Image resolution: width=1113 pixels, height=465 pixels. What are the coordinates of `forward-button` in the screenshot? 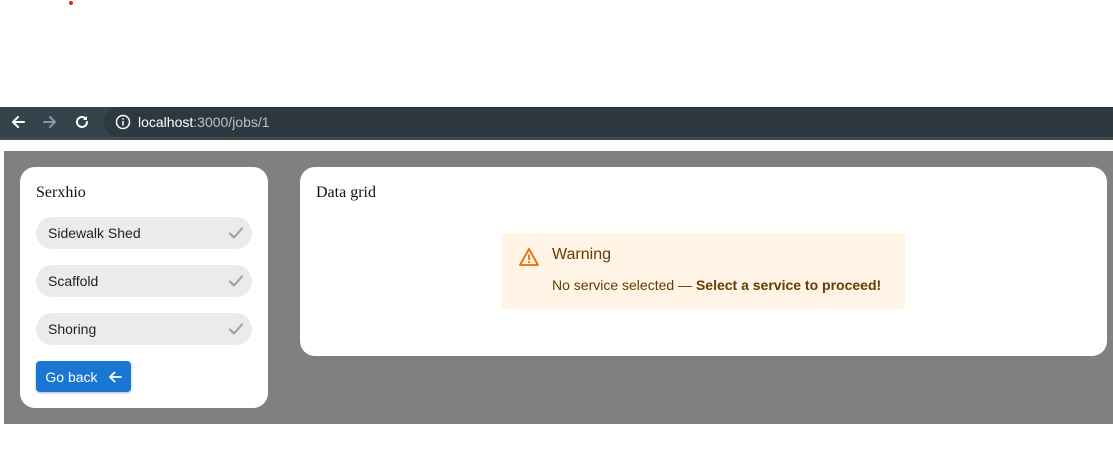 It's located at (50, 122).